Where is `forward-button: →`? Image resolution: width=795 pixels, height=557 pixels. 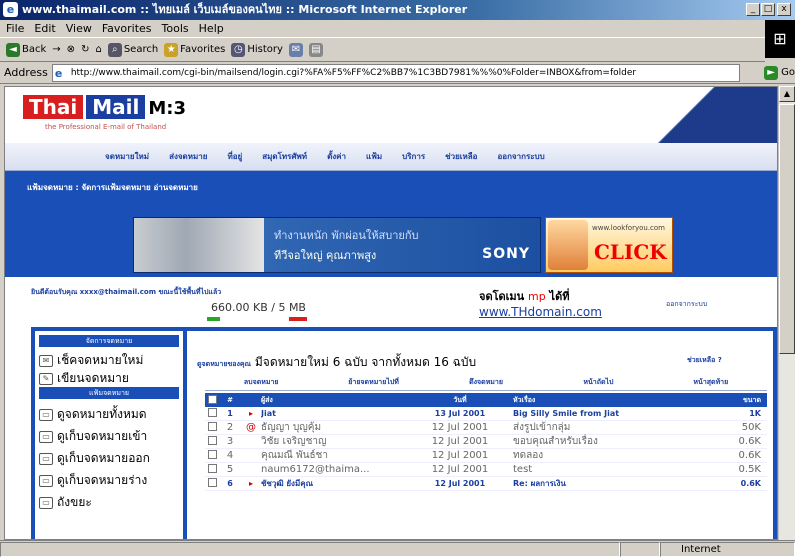
forward-button: → is located at coordinates (56, 49).